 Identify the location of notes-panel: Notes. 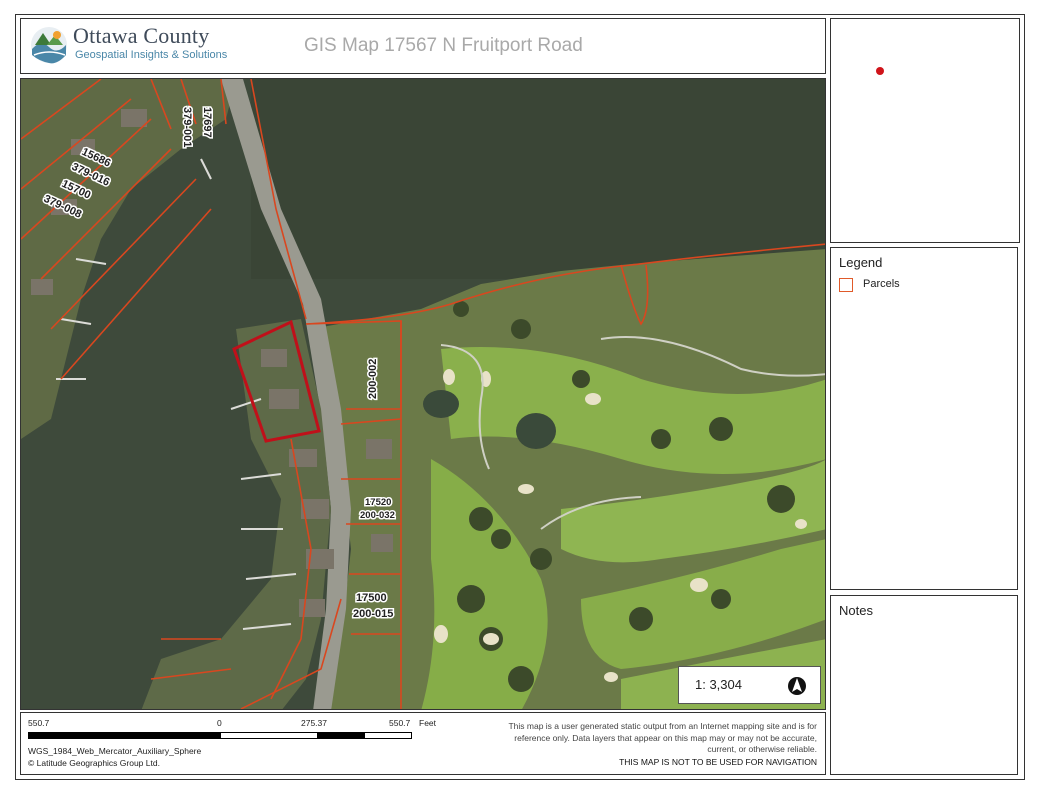
(924, 685).